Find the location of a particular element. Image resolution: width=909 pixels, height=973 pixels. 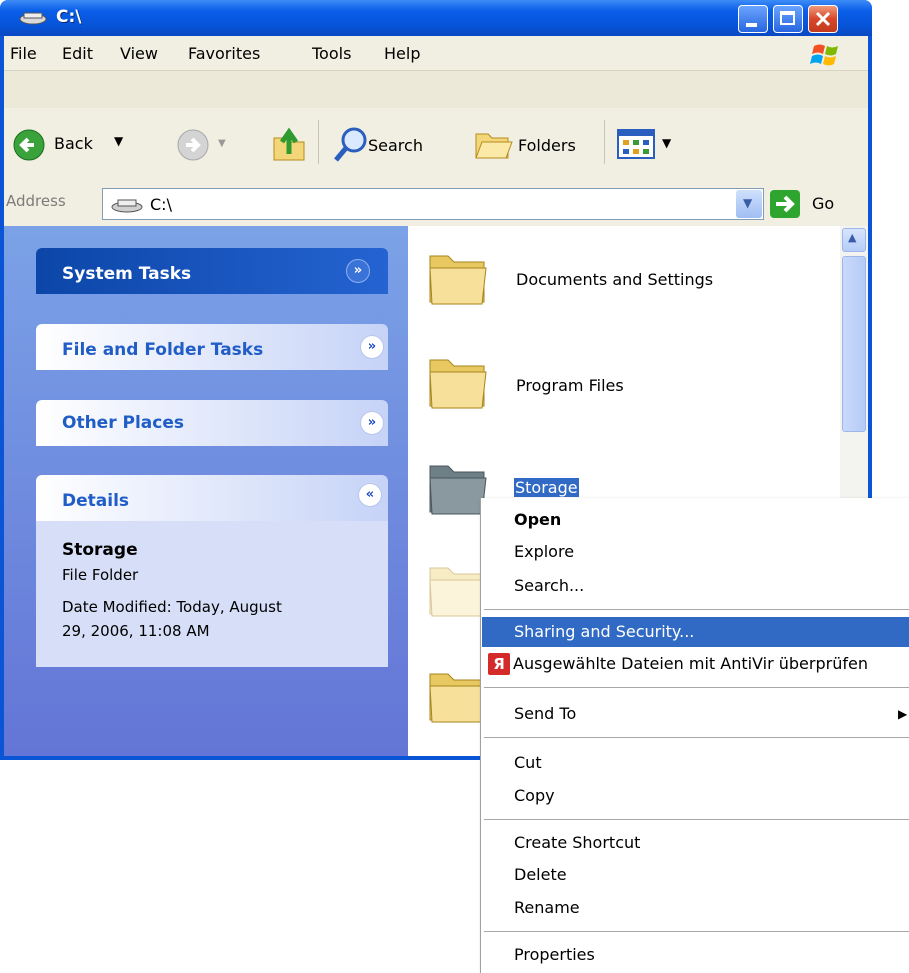

maximize-button is located at coordinates (788, 19).